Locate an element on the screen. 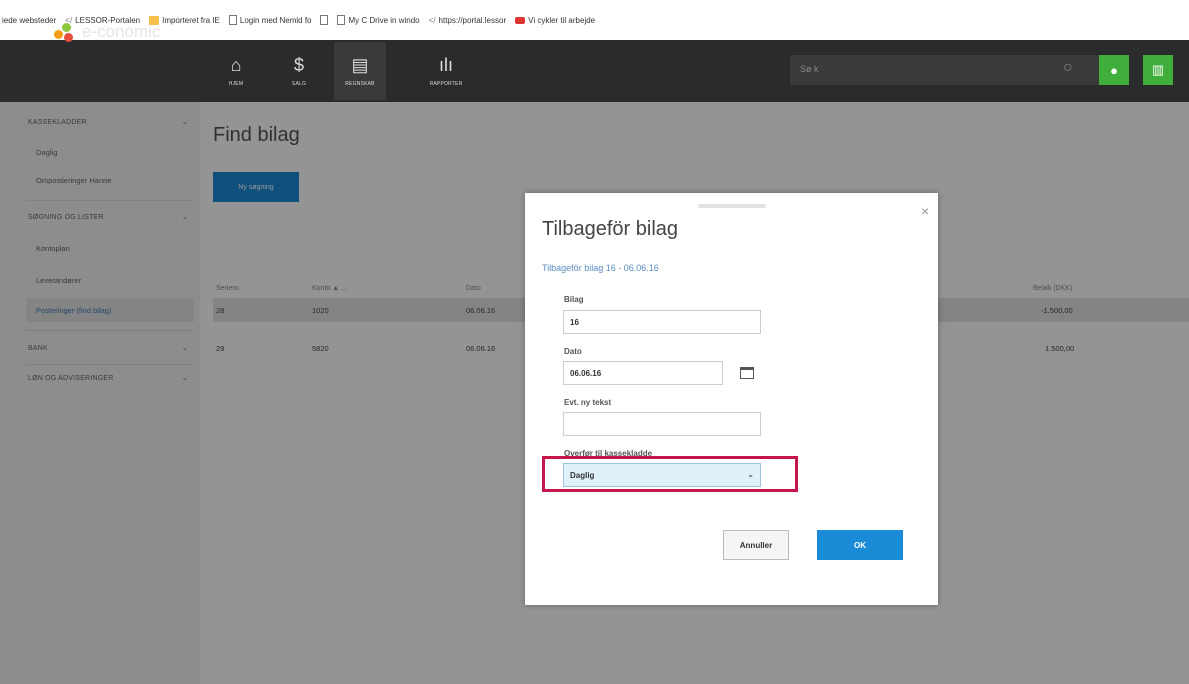 The width and height of the screenshot is (1189, 684). brand-logo: e-conomic is located at coordinates (124, 32).